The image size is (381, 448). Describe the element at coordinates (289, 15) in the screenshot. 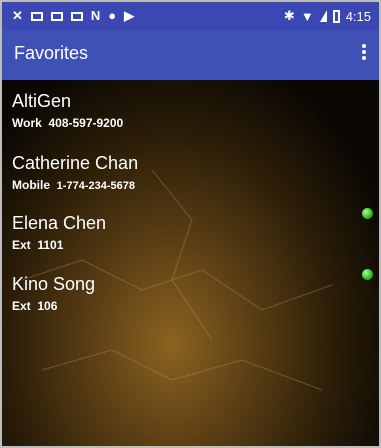

I see `bluetooth-icon: ✱` at that location.